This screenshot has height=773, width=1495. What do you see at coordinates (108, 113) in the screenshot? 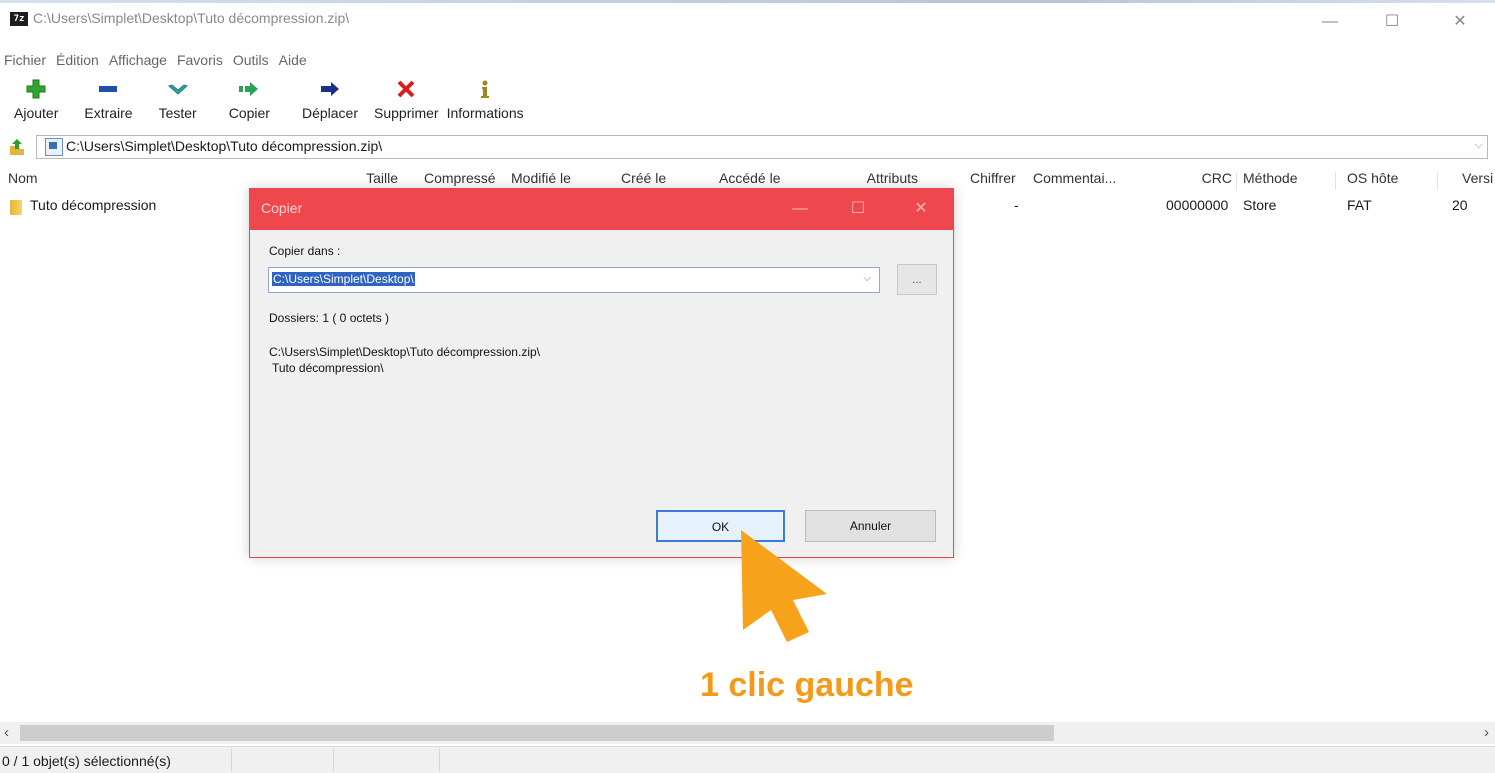
I see `extract-label: Extraire` at bounding box center [108, 113].